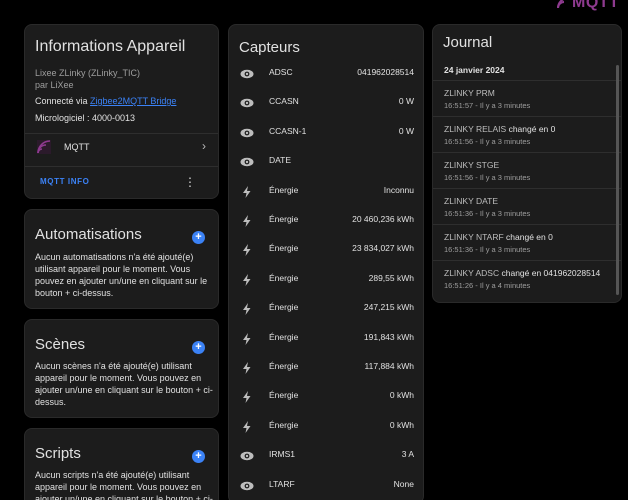 The width and height of the screenshot is (628, 500). I want to click on add-automation-button: +, so click(198, 237).